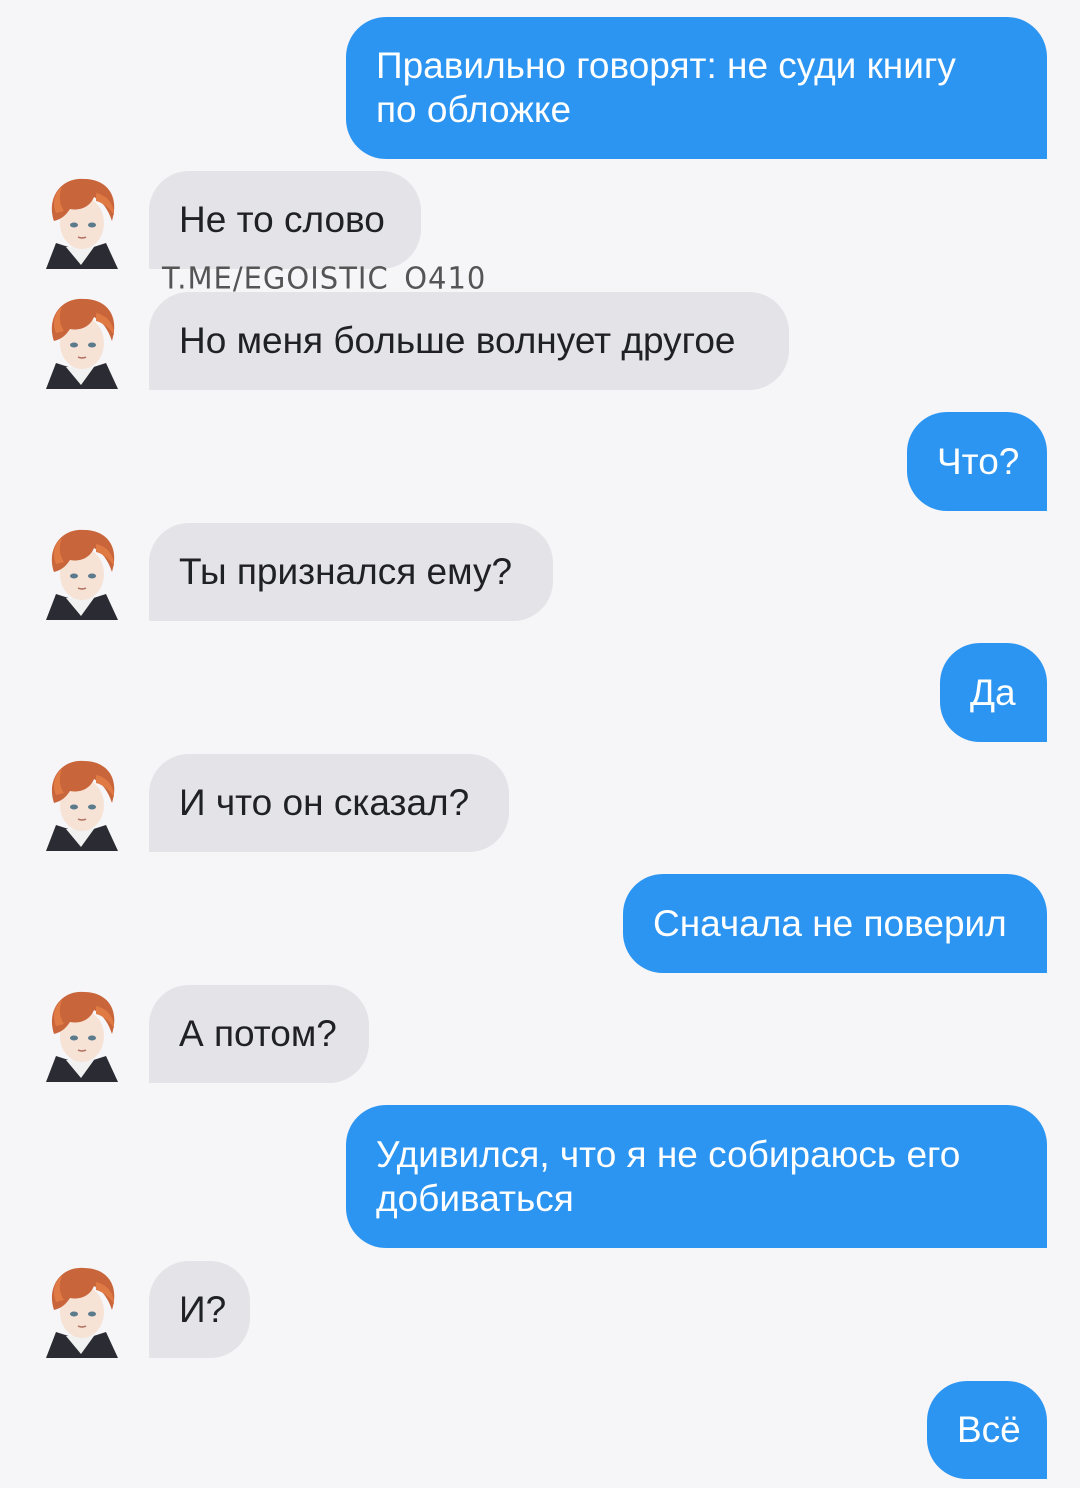 The image size is (1080, 1488). I want to click on message-bubble-outgoing: Сначала не поверил, so click(835, 923).